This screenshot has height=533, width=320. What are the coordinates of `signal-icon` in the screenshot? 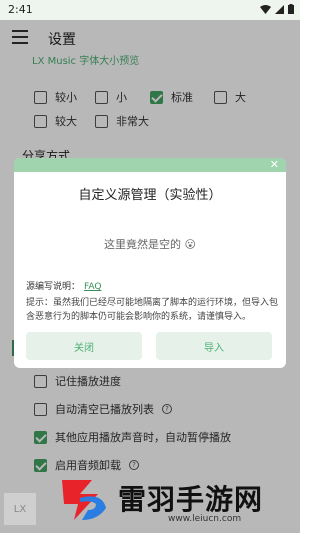 It's located at (279, 9).